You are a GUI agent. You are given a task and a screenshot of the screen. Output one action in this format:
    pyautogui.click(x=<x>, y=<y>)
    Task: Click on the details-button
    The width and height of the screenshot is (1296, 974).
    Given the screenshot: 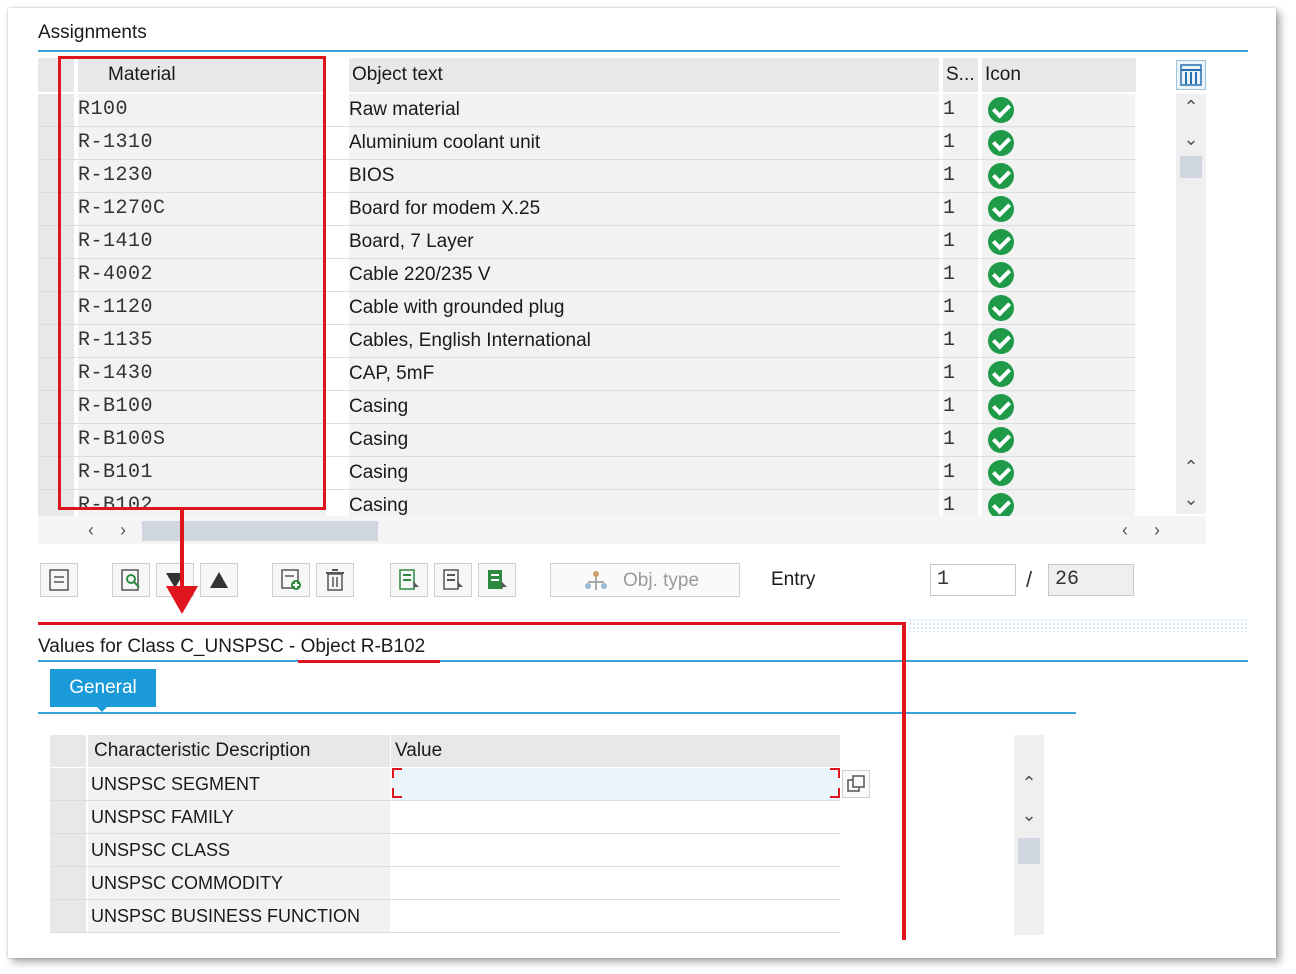 What is the action you would take?
    pyautogui.click(x=59, y=580)
    